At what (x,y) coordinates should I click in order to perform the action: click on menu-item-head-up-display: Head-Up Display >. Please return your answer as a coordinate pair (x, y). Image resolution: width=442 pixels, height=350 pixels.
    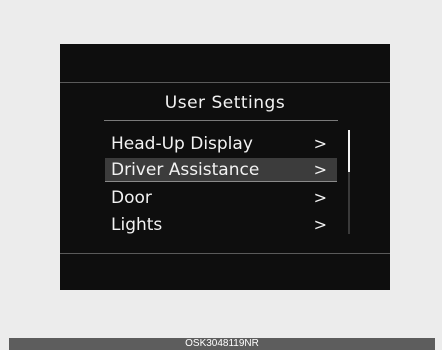
    Looking at the image, I should click on (221, 144).